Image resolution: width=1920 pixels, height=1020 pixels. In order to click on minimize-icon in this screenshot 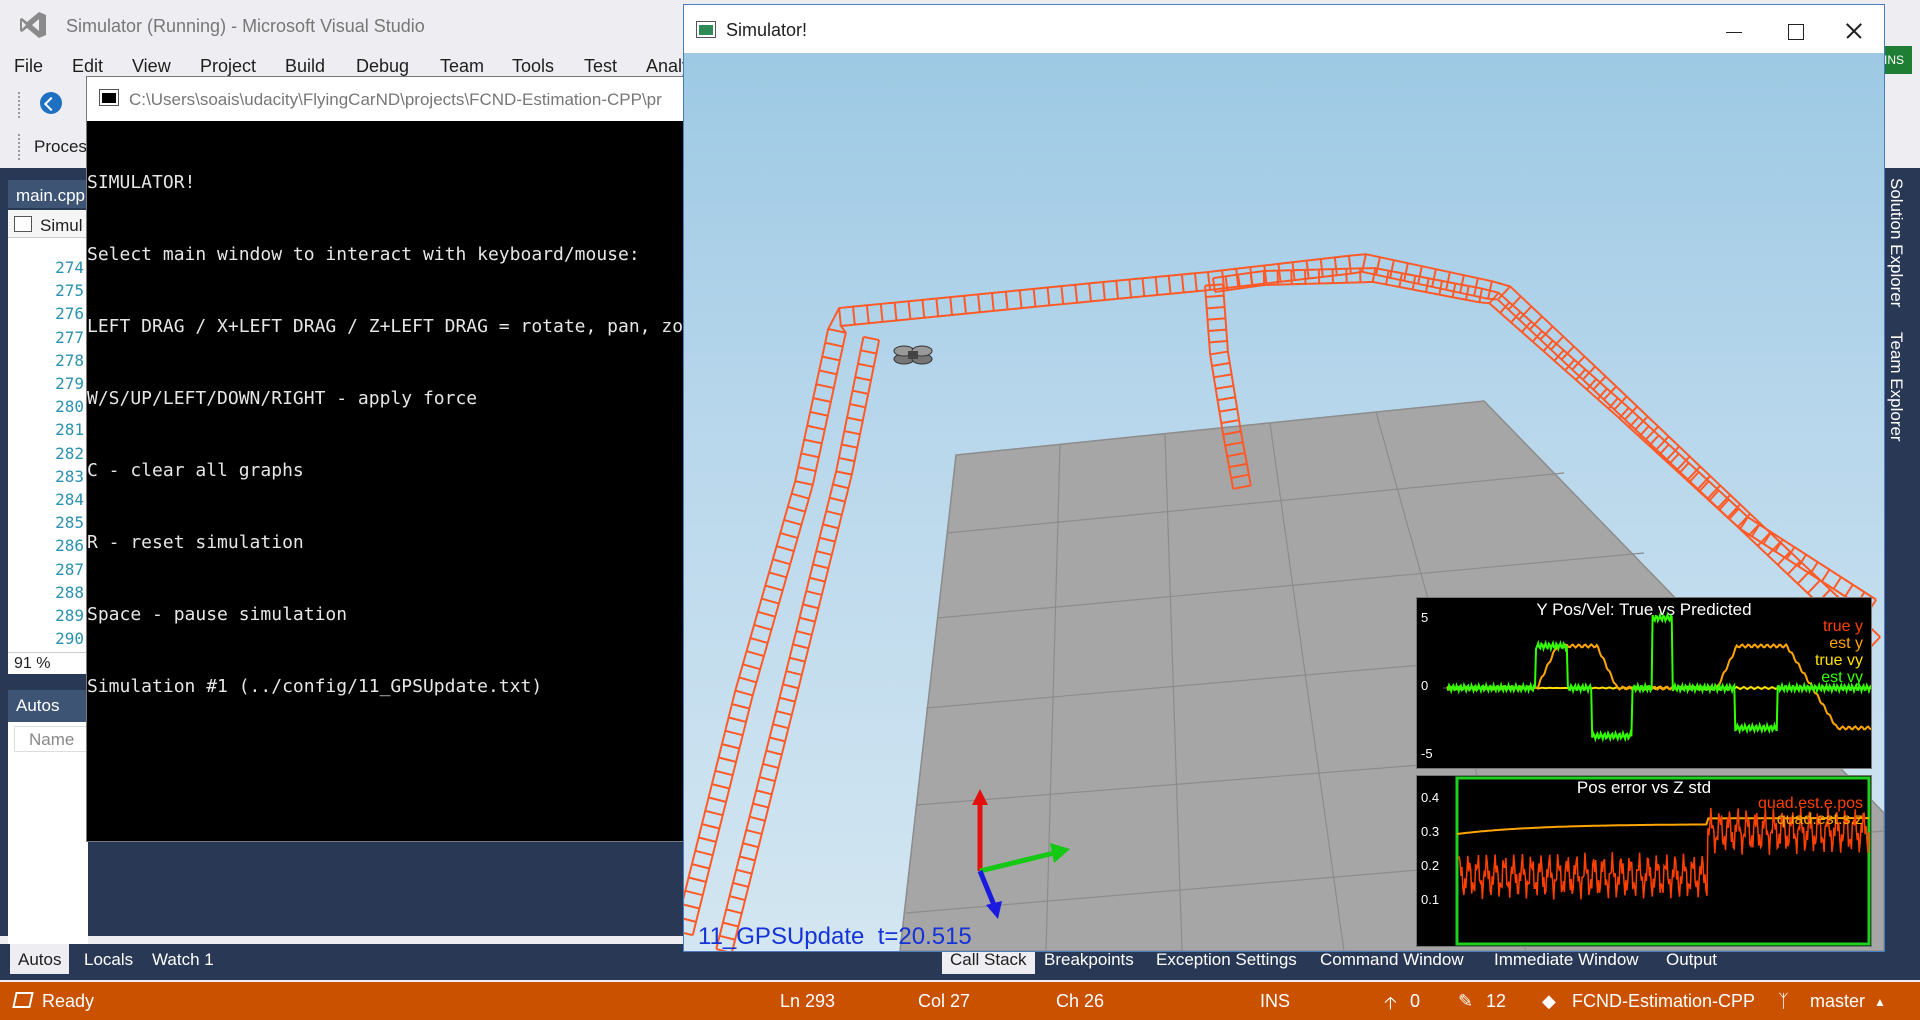, I will do `click(1733, 30)`.